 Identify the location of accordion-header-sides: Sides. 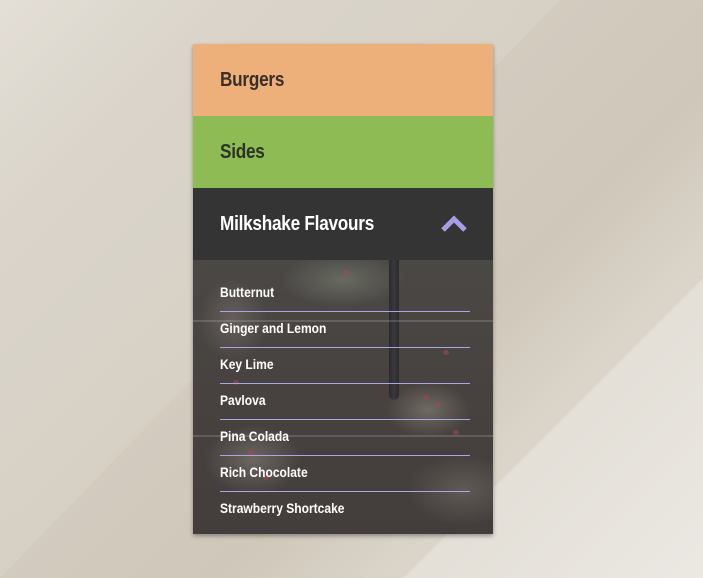
(343, 152).